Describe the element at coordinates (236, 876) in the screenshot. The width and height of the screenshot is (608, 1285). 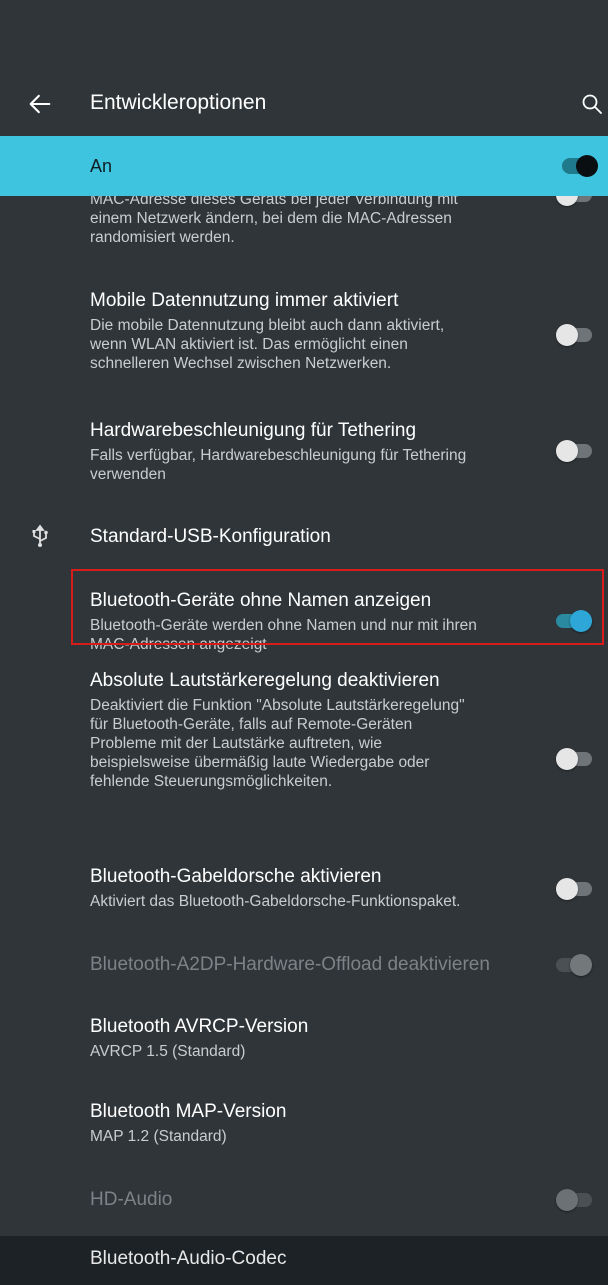
I see `item-title: Bluetooth-Gabeldorsche aktivieren` at that location.